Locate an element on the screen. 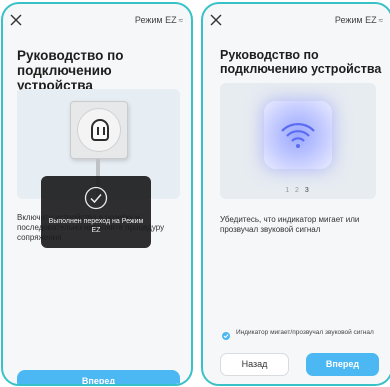 The height and width of the screenshot is (387, 390). router-illustration: 1 2 3 is located at coordinates (298, 141).